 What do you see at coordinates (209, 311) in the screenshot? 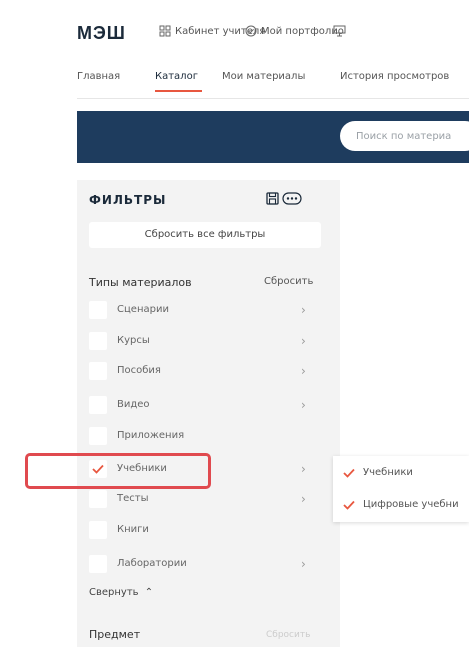
I see `filter-item-scenarios: Сценарии ›` at bounding box center [209, 311].